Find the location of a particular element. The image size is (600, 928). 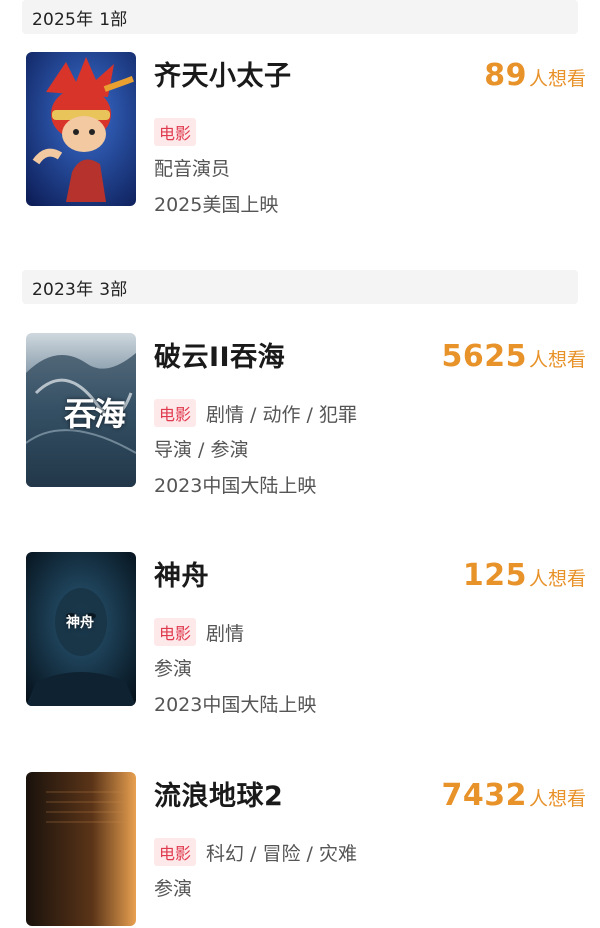

section-count: 3部 is located at coordinates (113, 289).